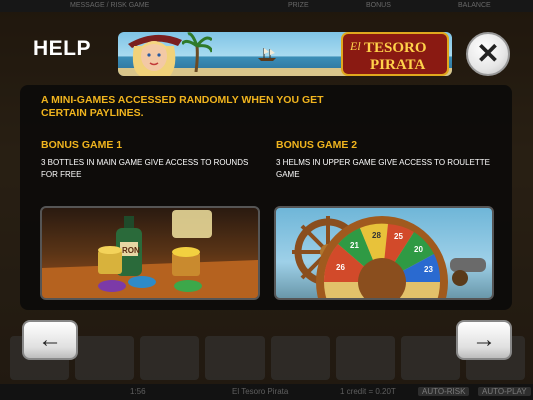 This screenshot has height=400, width=533. I want to click on bonus-game-1-title: BONUS GAME 1, so click(82, 145).